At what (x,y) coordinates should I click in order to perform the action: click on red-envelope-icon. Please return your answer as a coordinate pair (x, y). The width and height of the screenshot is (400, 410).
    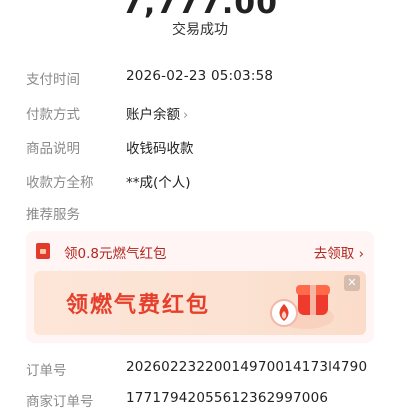
    Looking at the image, I should click on (43, 251).